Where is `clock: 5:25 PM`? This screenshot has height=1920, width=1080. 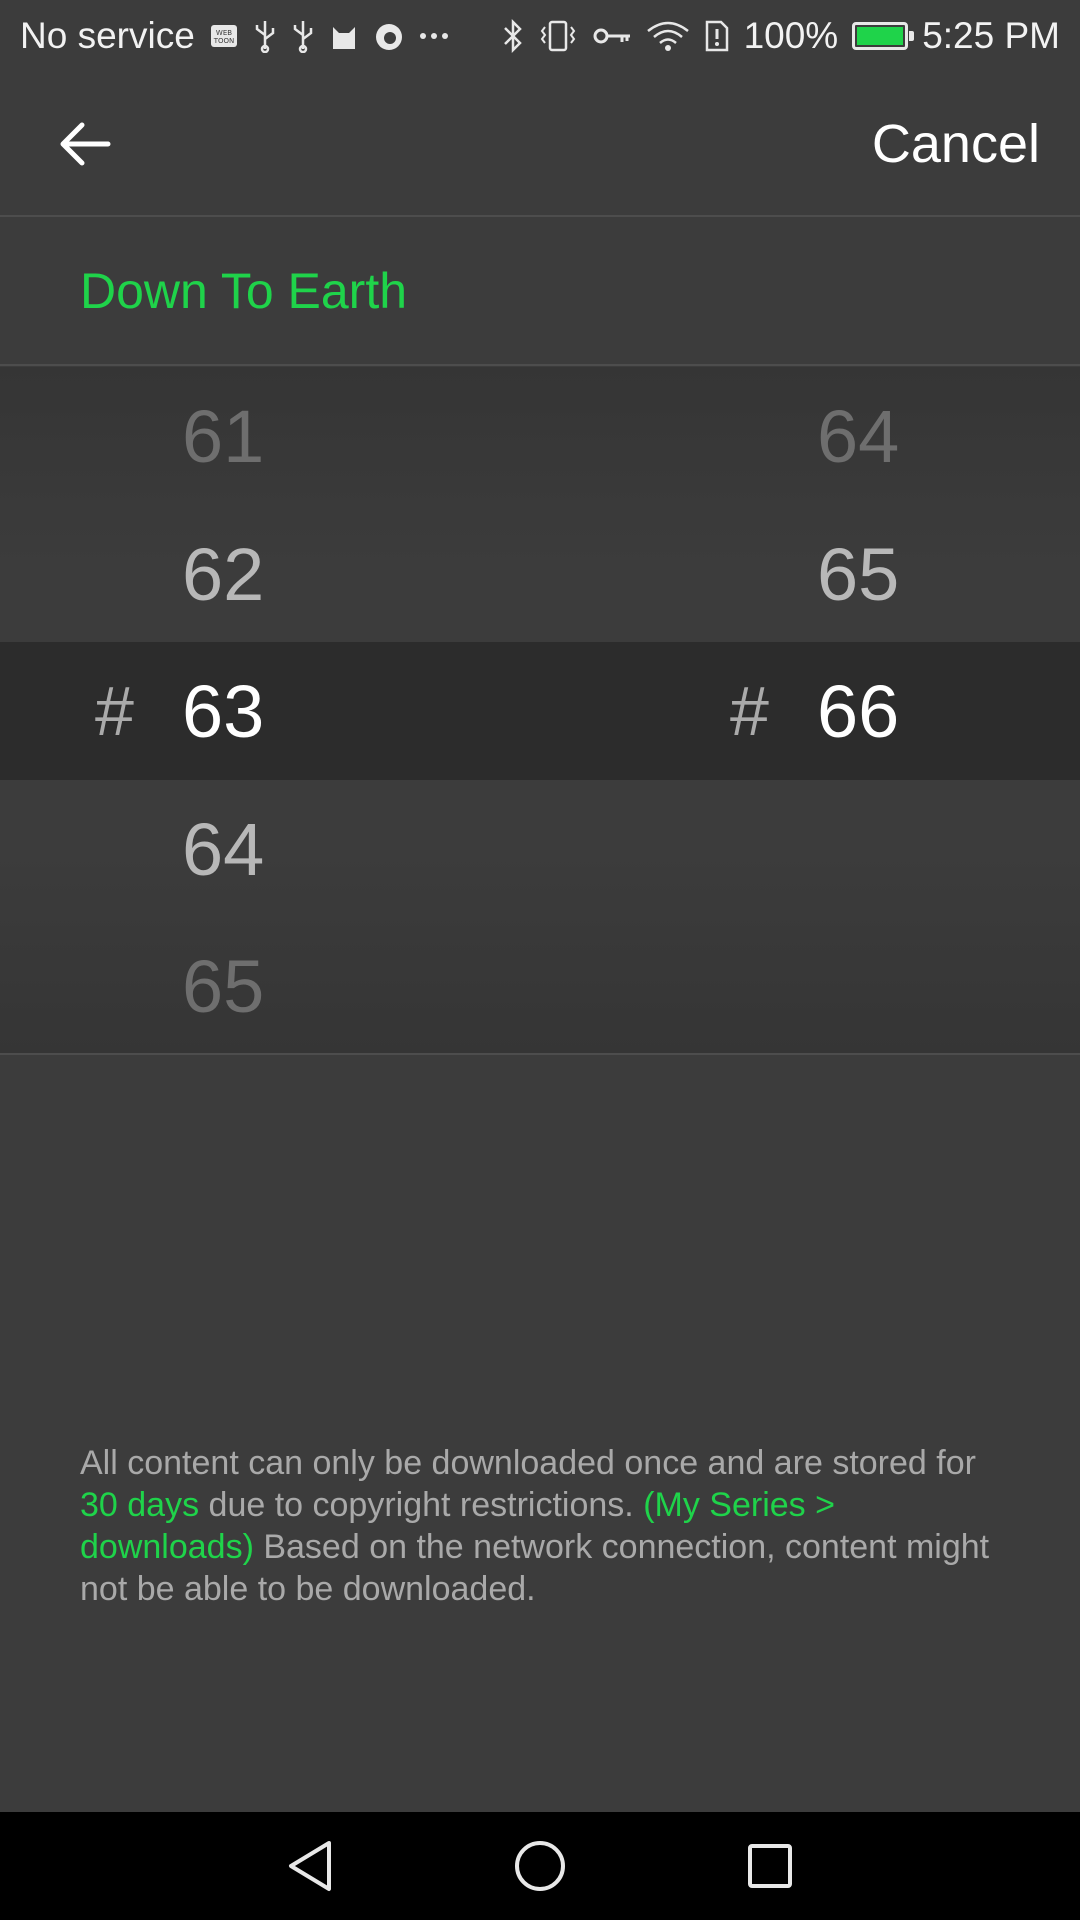
clock: 5:25 PM is located at coordinates (991, 35).